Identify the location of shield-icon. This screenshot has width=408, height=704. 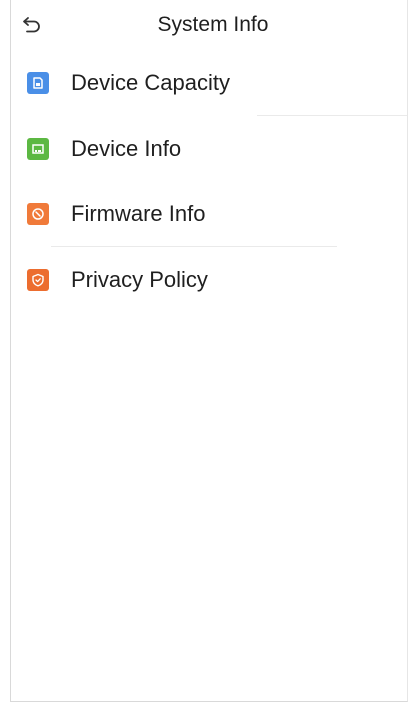
(38, 279).